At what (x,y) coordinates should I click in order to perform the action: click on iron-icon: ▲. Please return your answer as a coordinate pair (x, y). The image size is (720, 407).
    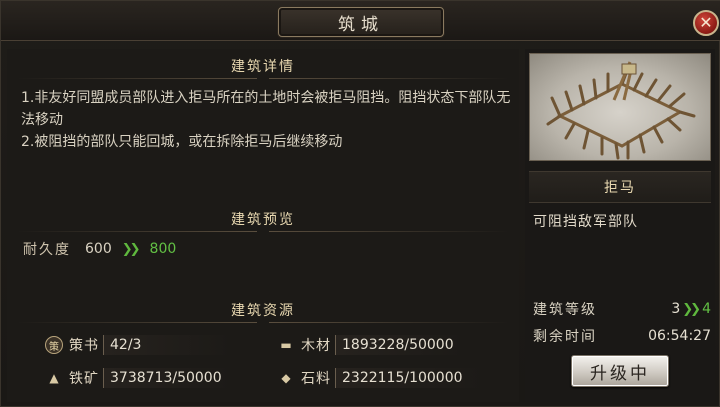
    Looking at the image, I should click on (54, 378).